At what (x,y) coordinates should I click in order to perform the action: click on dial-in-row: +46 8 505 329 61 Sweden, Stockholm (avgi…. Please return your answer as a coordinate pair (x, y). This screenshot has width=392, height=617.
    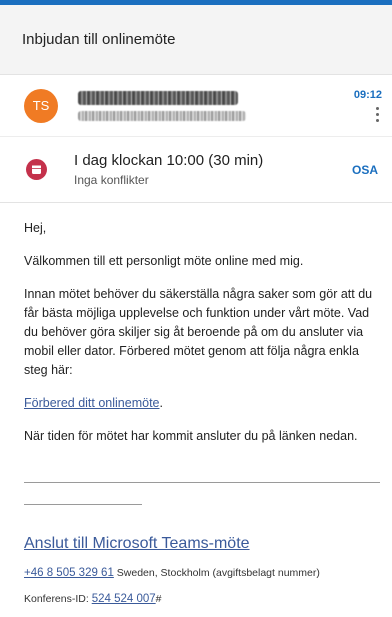
    Looking at the image, I should click on (208, 573).